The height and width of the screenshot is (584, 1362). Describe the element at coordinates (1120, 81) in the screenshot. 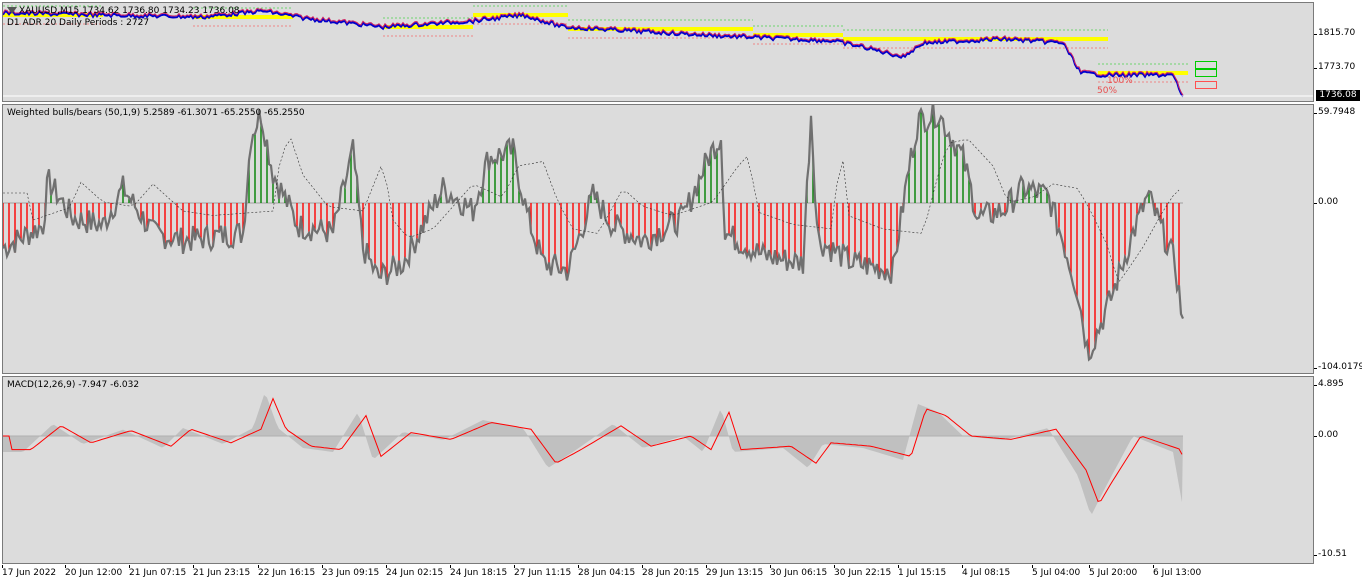

I see `fib-label-100: 100%` at that location.